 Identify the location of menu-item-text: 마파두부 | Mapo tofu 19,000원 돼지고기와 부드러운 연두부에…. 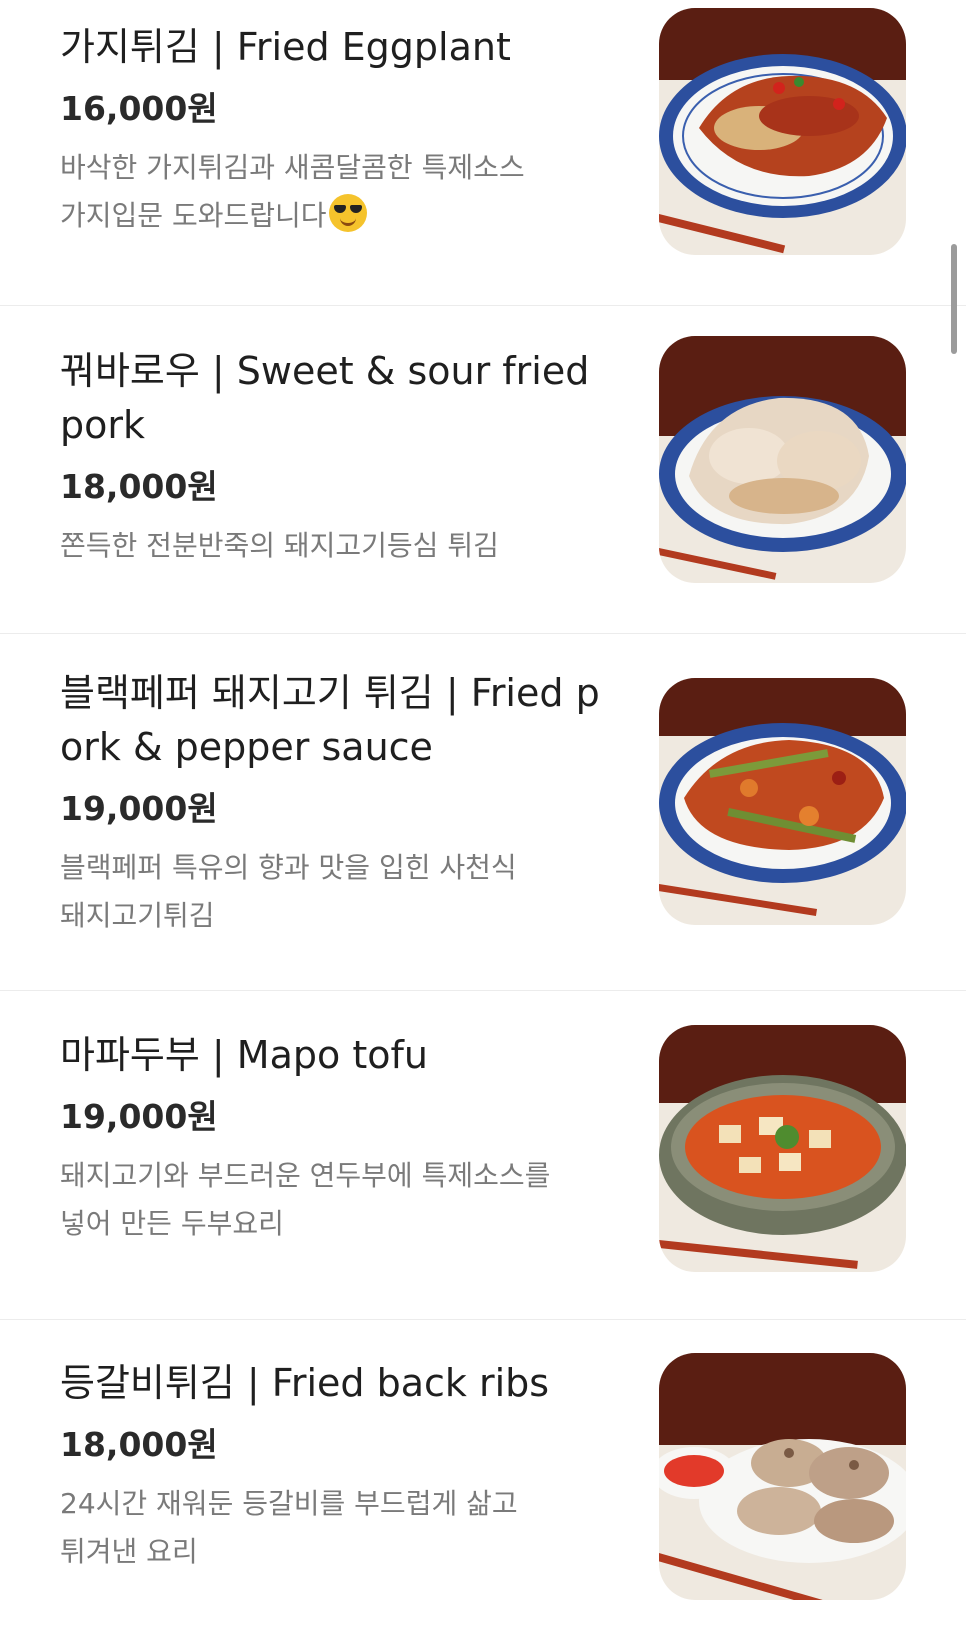
(340, 1138).